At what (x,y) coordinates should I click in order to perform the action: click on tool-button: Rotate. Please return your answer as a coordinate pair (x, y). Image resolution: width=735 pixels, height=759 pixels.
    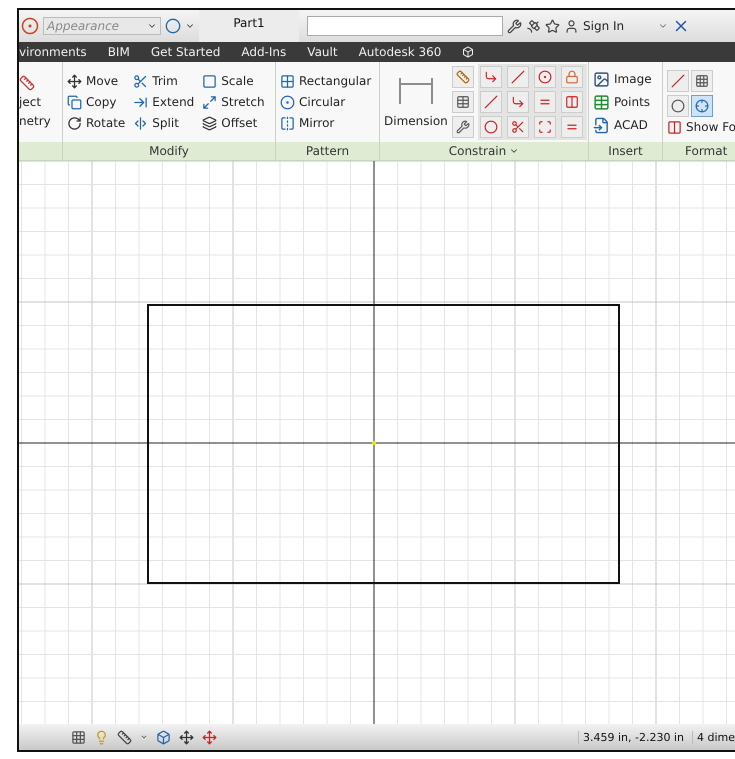
    Looking at the image, I should click on (96, 123).